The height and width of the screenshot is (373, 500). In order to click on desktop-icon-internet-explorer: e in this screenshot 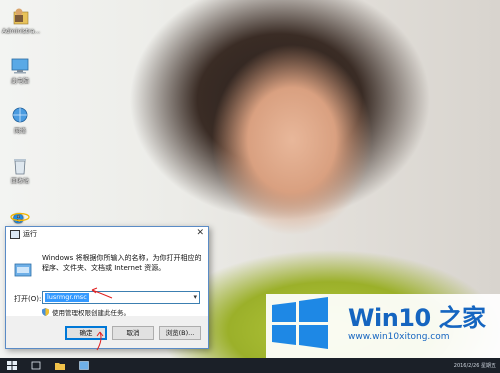, I will do `click(20, 217)`.